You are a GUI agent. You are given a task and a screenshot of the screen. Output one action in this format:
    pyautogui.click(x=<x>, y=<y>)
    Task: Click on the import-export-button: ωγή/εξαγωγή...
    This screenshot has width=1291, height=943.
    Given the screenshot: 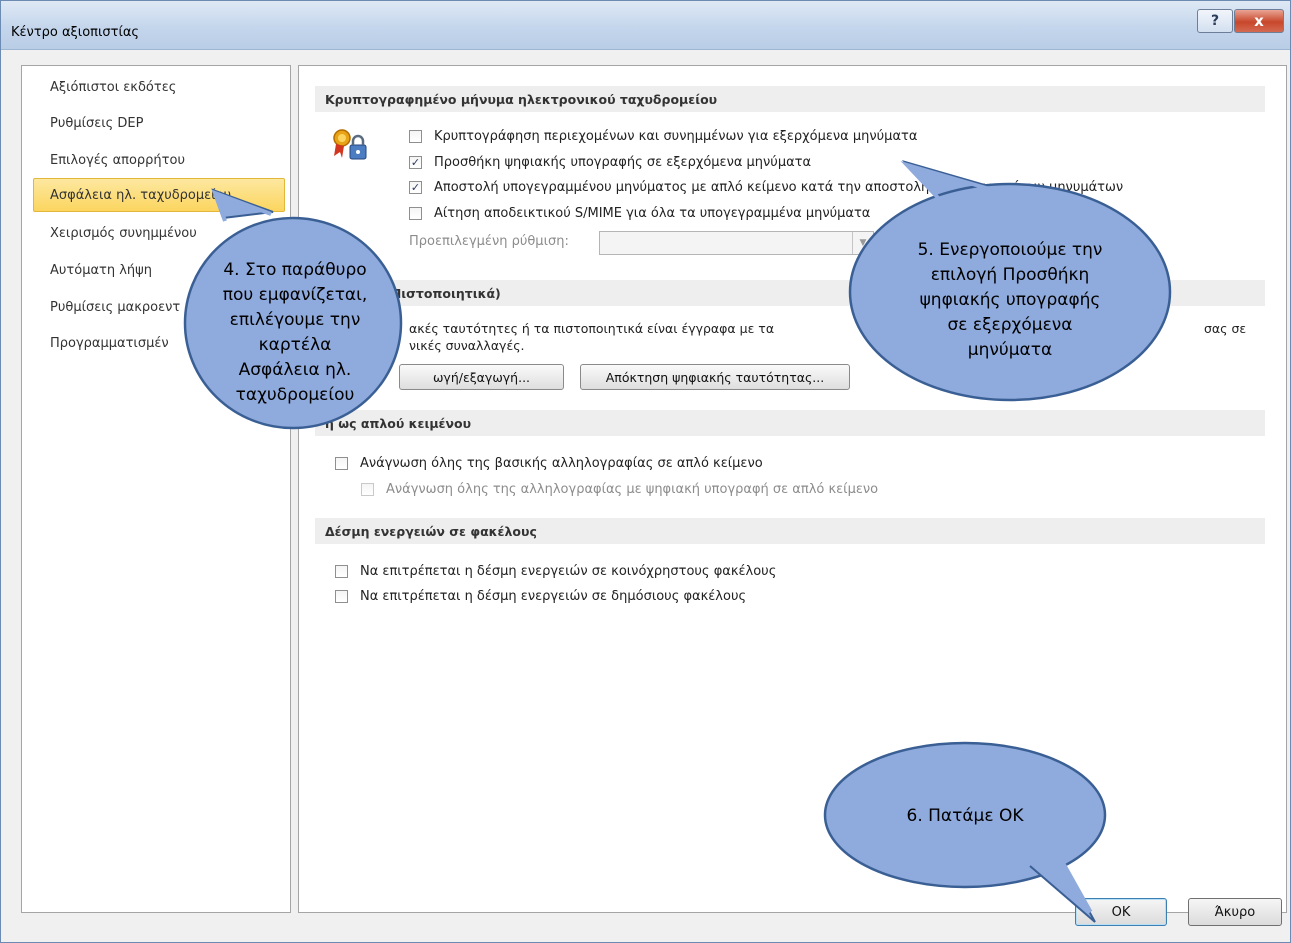 What is the action you would take?
    pyautogui.click(x=481, y=377)
    